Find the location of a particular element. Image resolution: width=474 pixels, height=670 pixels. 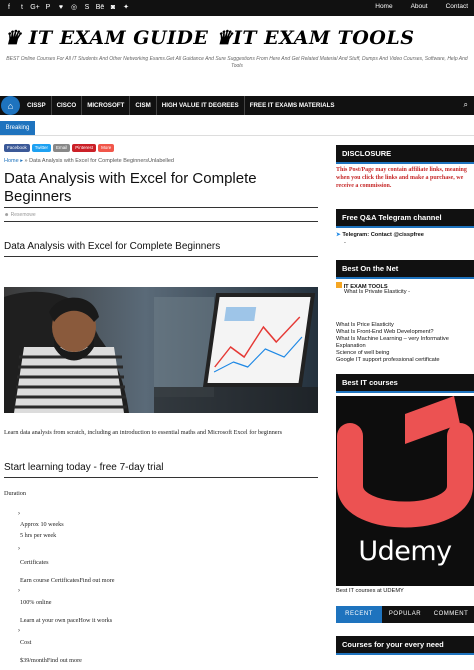

cost-label: Cost is located at coordinates (26, 642).